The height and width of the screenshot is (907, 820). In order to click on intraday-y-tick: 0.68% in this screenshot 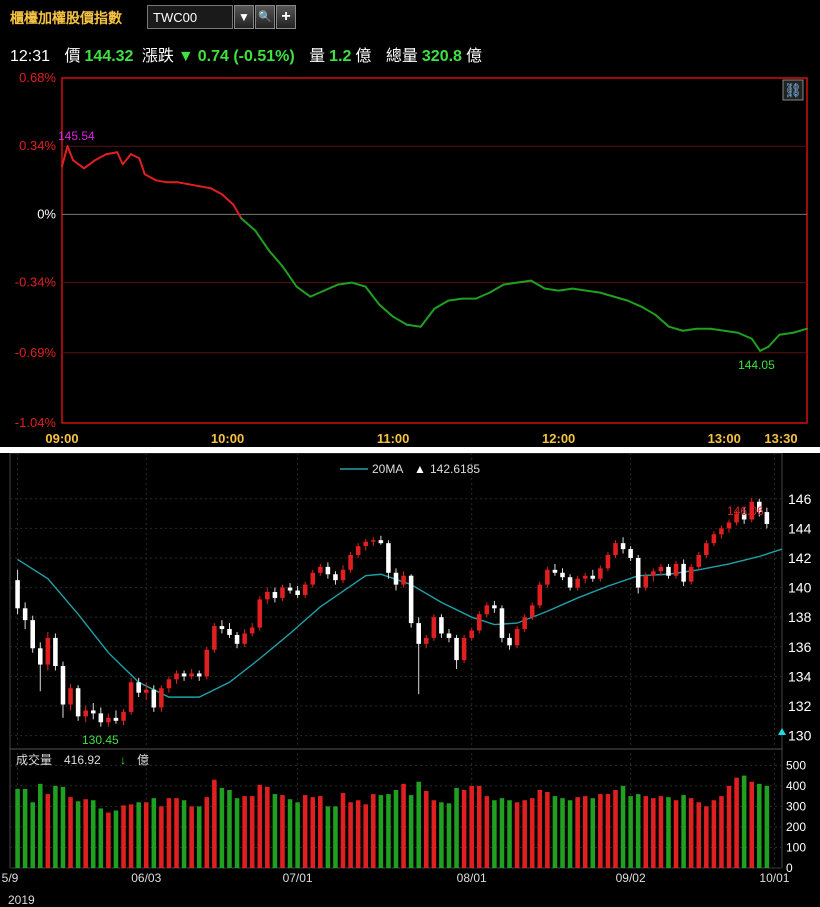, I will do `click(37, 77)`.